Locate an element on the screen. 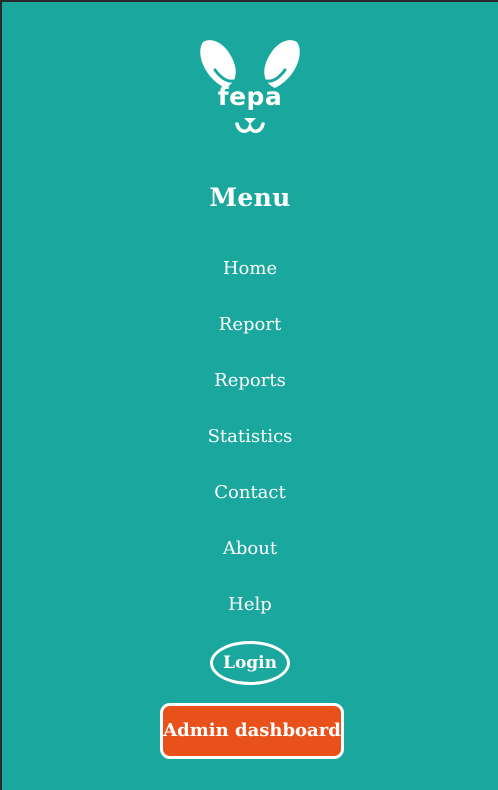 The height and width of the screenshot is (790, 498). nav-item-home: Home is located at coordinates (250, 285).